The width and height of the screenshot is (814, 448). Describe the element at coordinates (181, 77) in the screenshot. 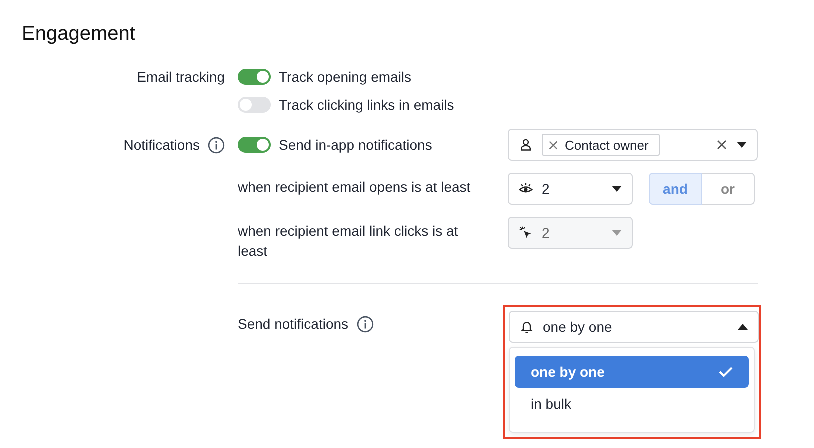

I see `field-label: Email tracking` at that location.